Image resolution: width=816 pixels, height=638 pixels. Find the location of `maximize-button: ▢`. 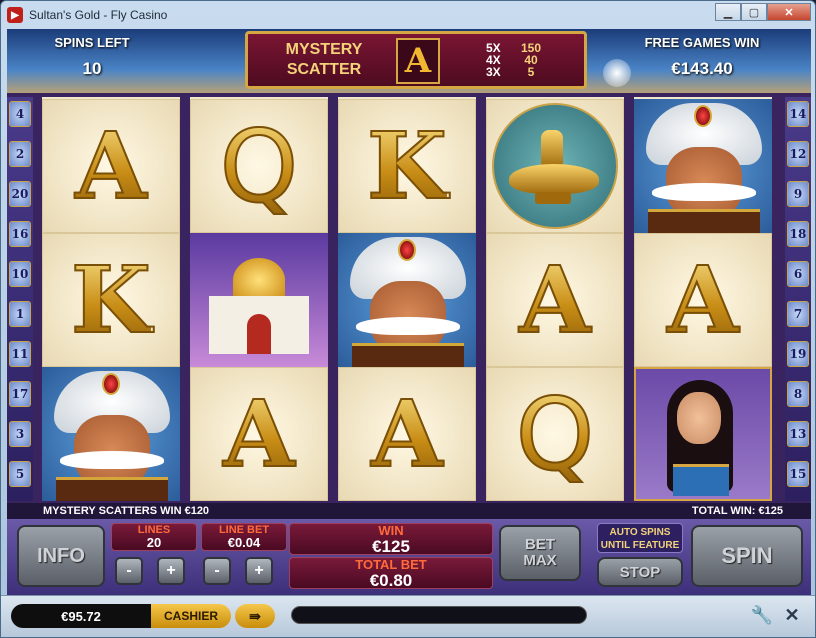

maximize-button: ▢ is located at coordinates (754, 12).